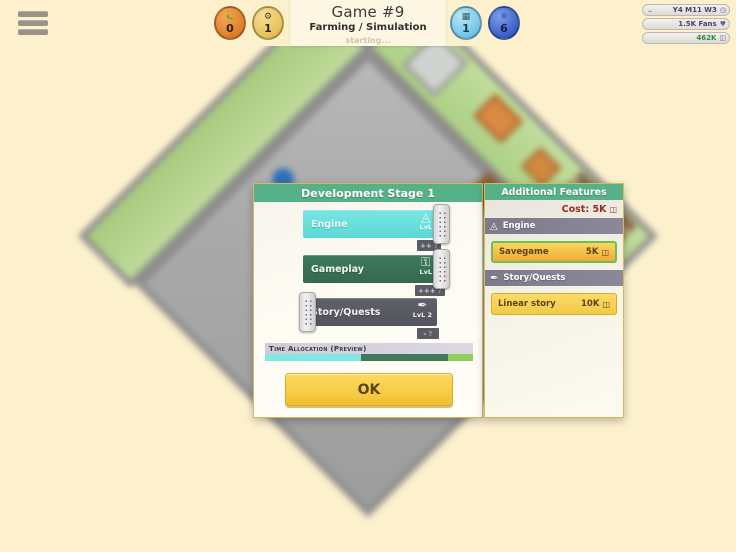  I want to click on chip-icon: ▦, so click(466, 16).